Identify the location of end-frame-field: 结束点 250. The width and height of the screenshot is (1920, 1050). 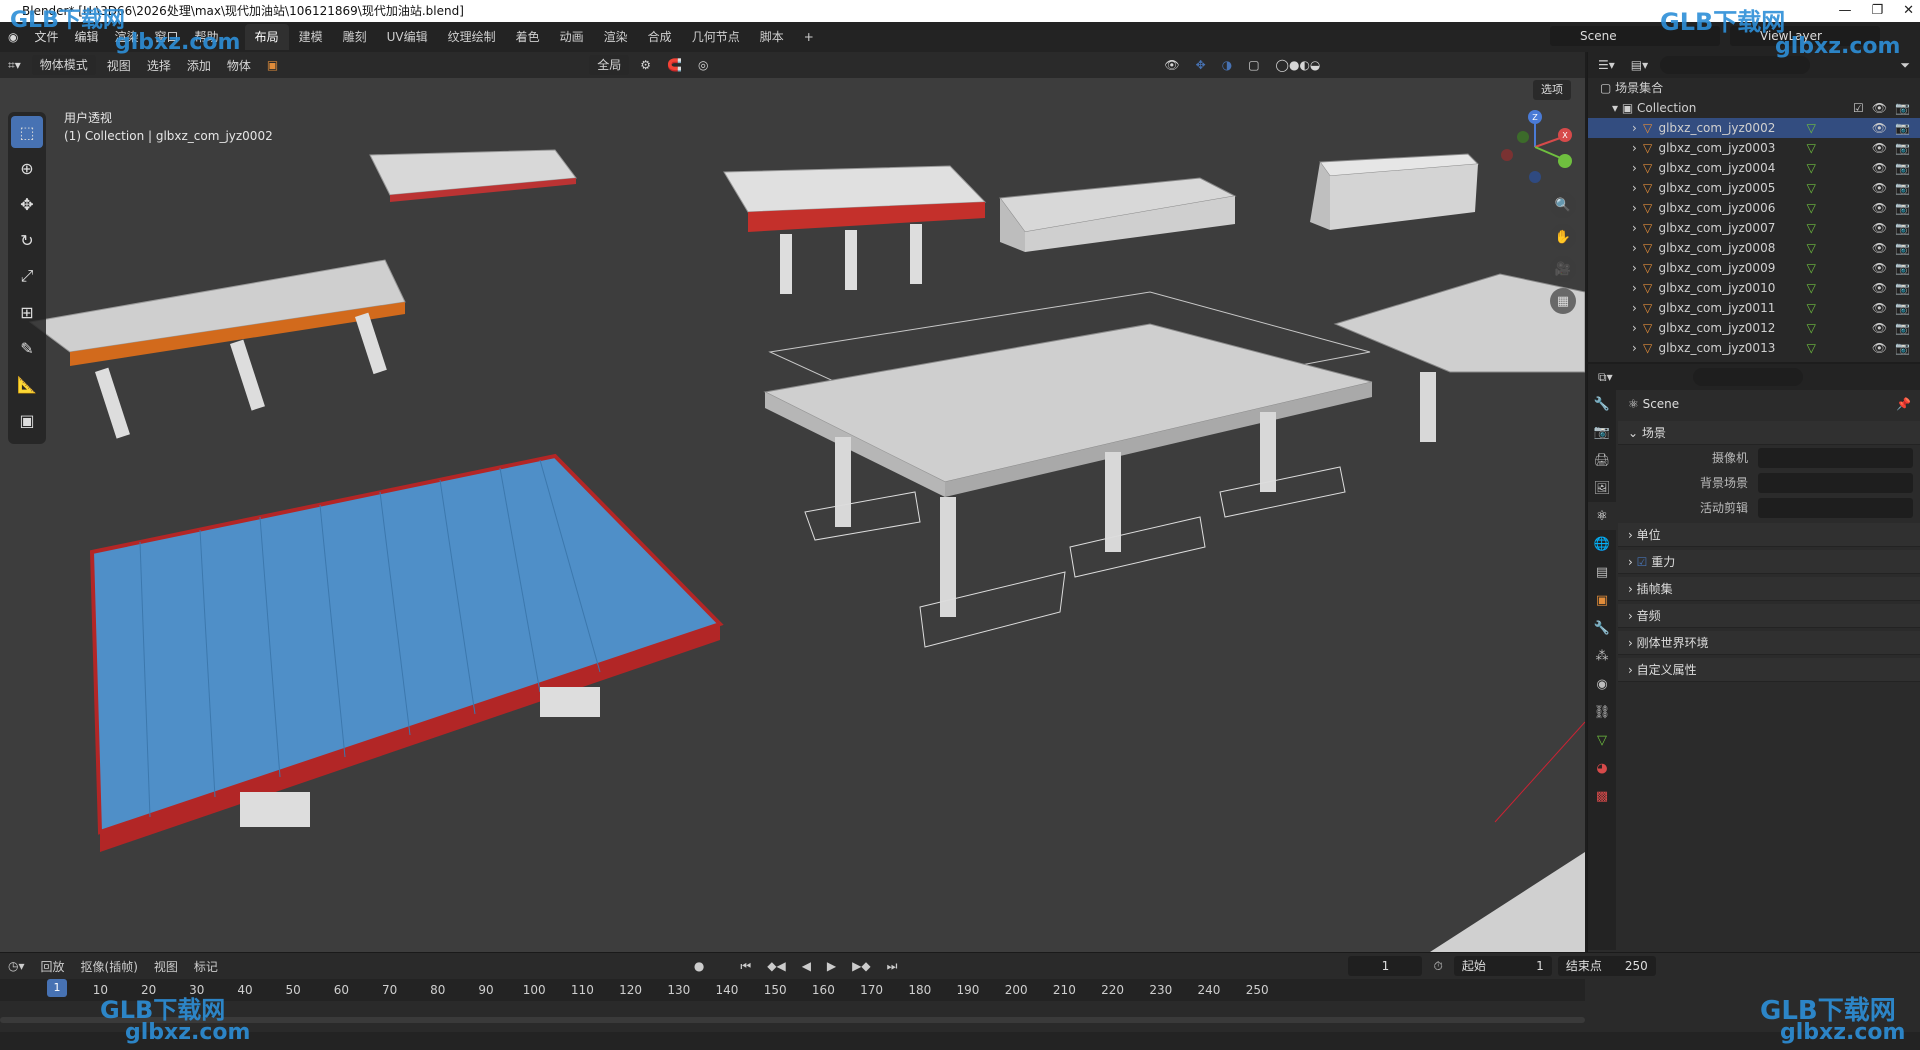
(1606, 966).